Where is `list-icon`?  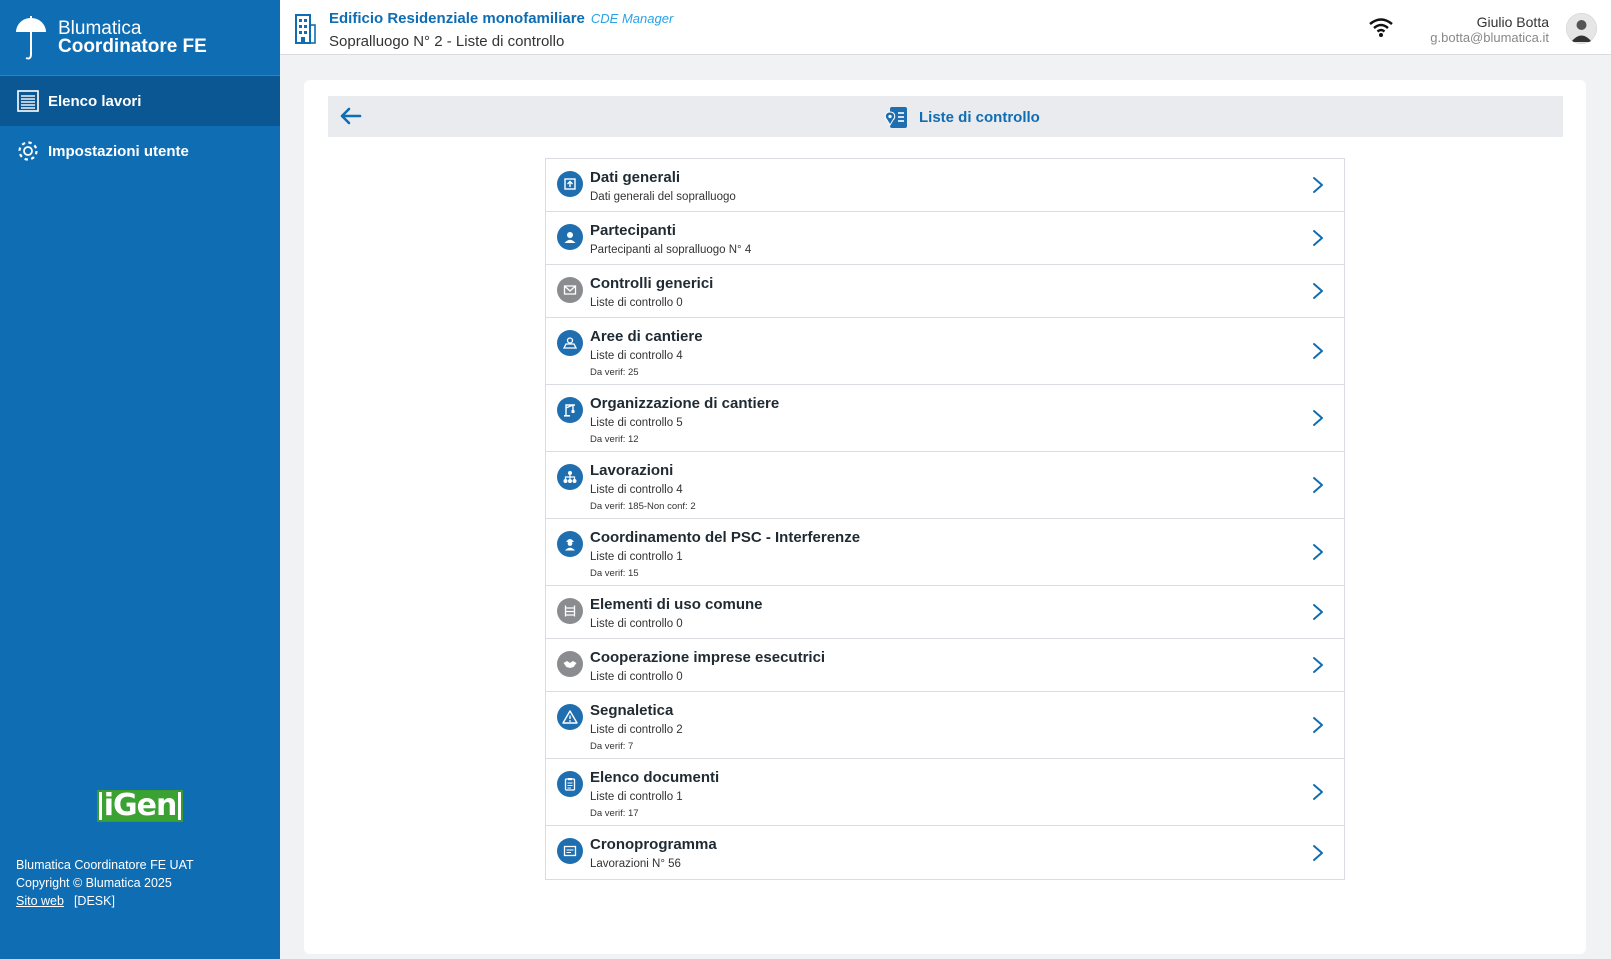
list-icon is located at coordinates (28, 101).